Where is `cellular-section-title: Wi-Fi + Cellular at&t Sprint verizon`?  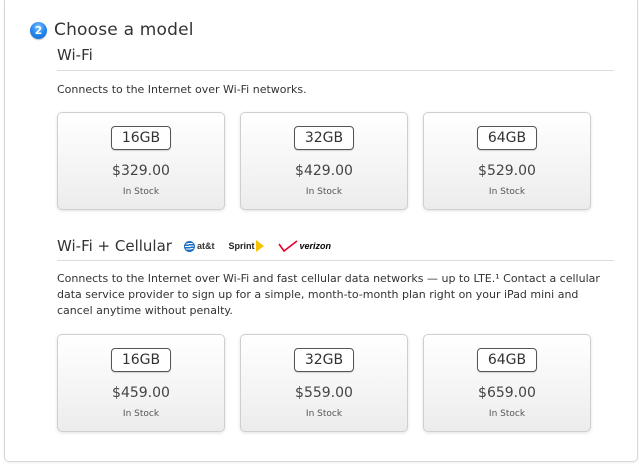
cellular-section-title: Wi-Fi + Cellular at&t Sprint verizon is located at coordinates (201, 246).